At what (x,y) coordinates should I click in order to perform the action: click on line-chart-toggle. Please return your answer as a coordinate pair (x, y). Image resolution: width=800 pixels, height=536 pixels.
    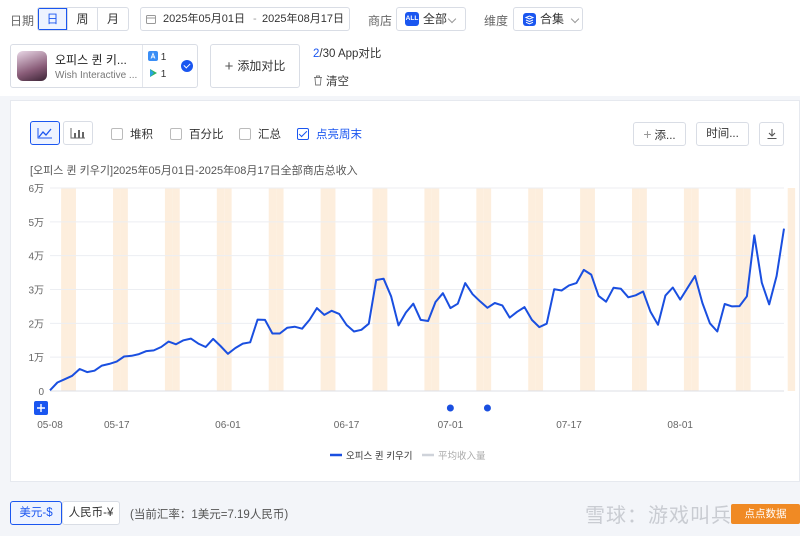
    Looking at the image, I should click on (45, 133).